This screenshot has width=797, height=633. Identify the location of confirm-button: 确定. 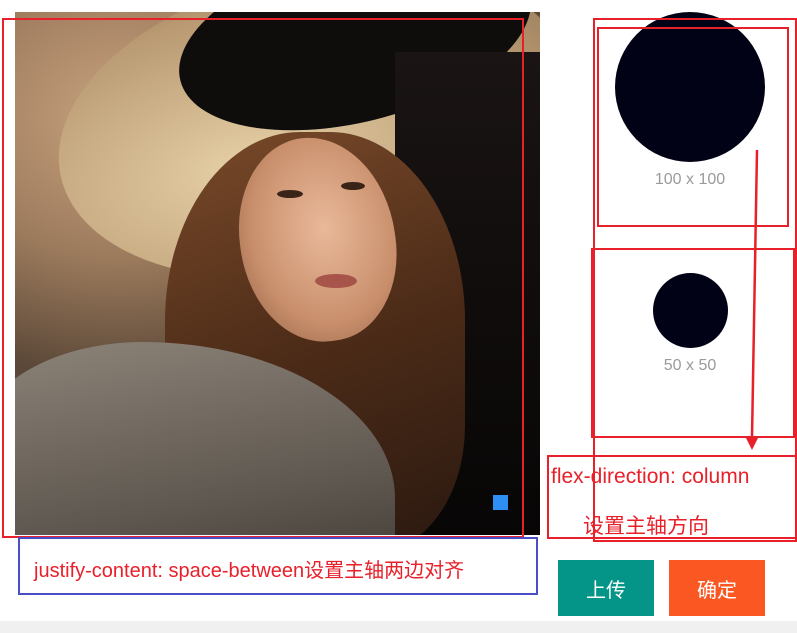
(717, 588).